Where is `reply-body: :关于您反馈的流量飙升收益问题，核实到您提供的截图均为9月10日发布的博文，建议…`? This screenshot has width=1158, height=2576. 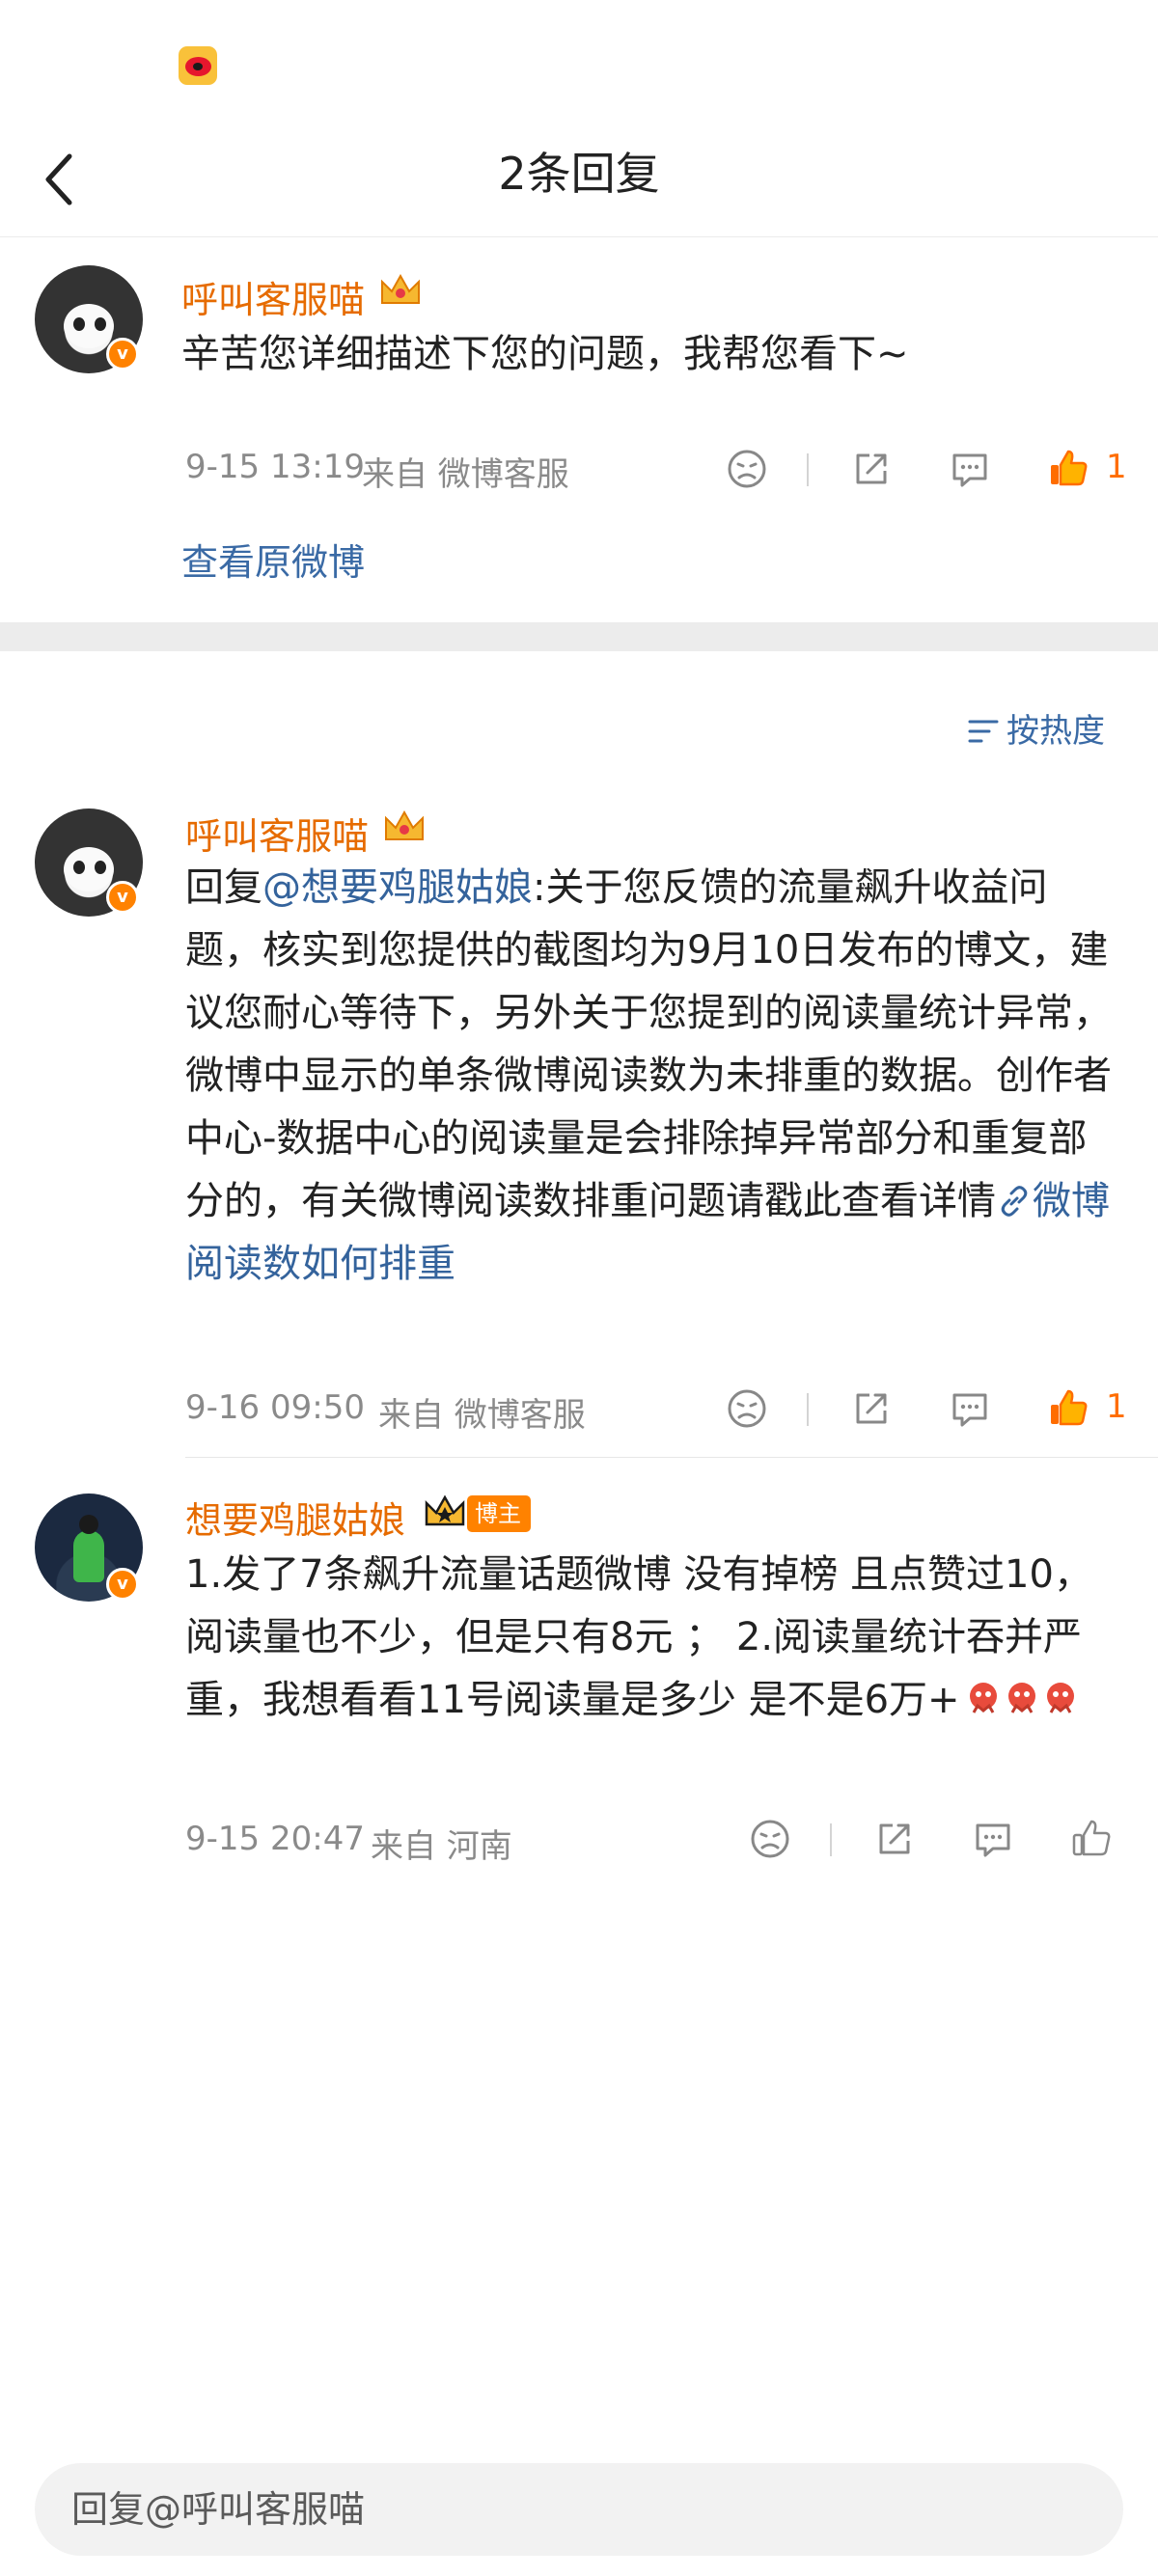 reply-body: :关于您反馈的流量飙升收益问题，核实到您提供的截图均为9月10日发布的博文，建议… is located at coordinates (648, 1044).